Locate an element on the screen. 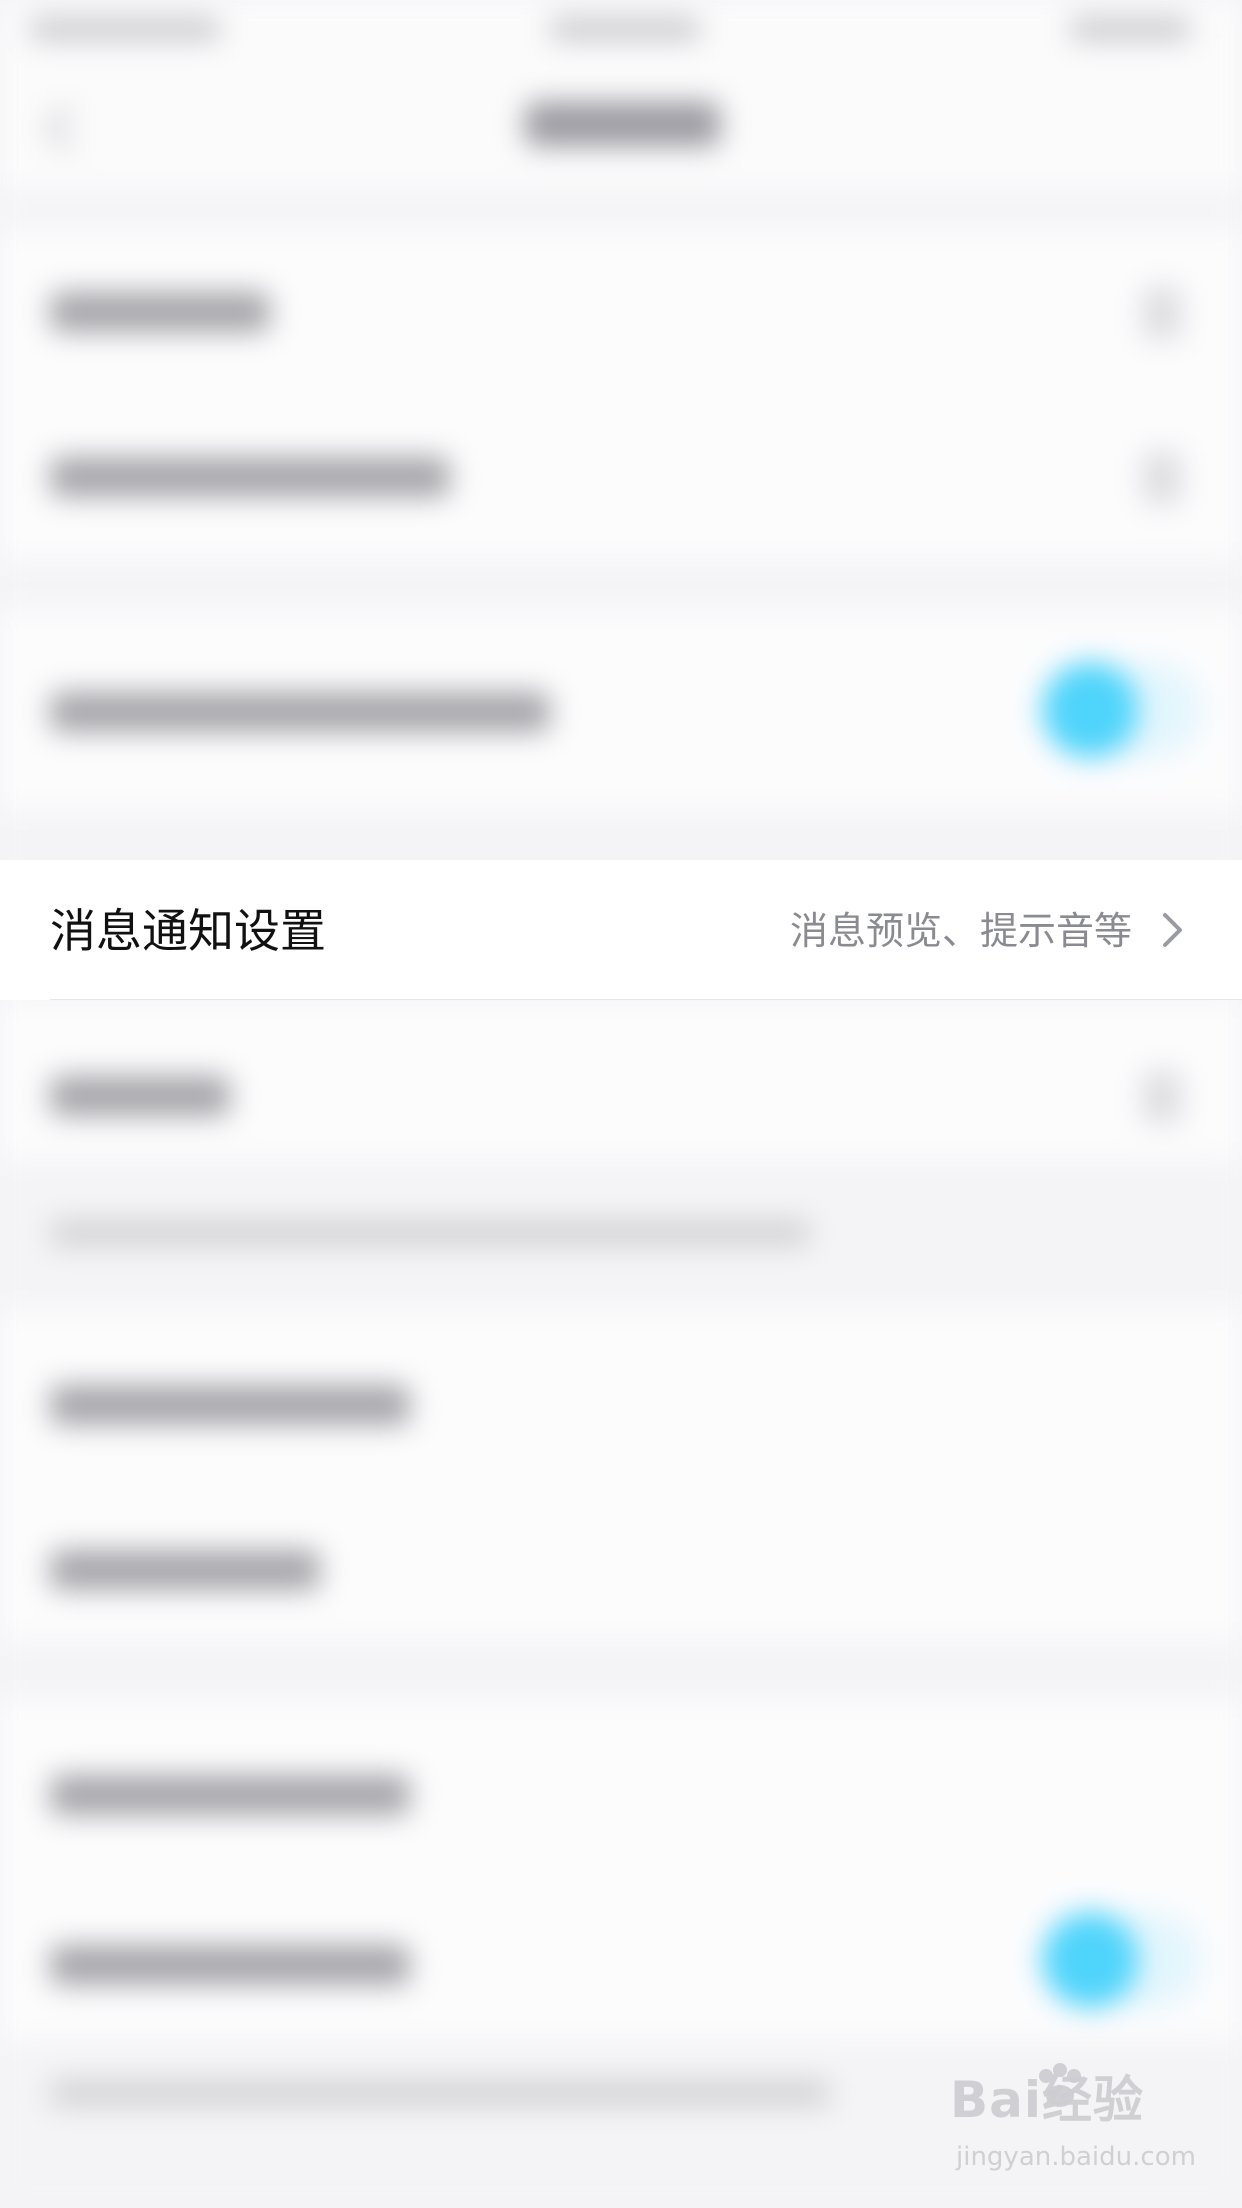  notification-settings-value: 消息预览、提示音等 is located at coordinates (960, 931).